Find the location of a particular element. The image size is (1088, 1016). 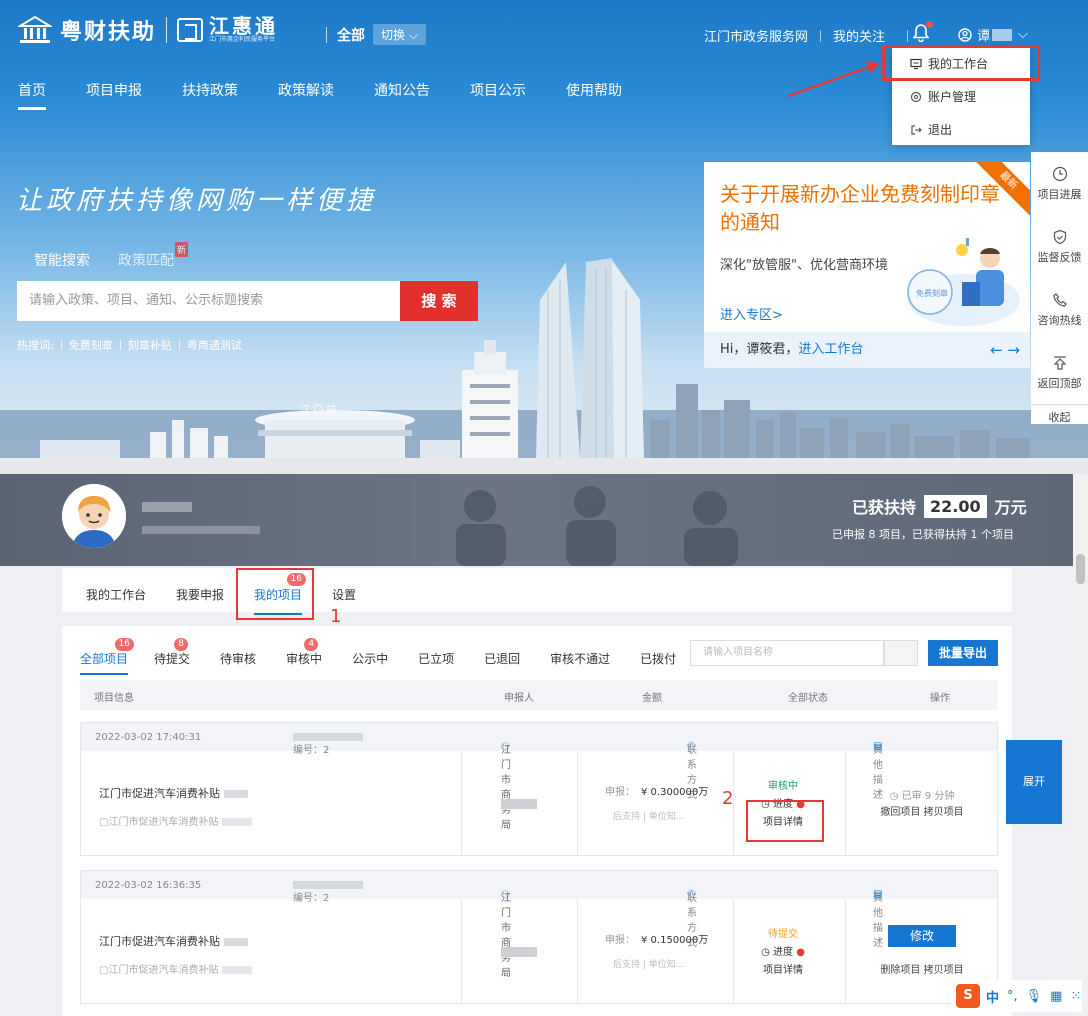

record-amount: 申报： ¥ 0.300000万 is located at coordinates (657, 792).